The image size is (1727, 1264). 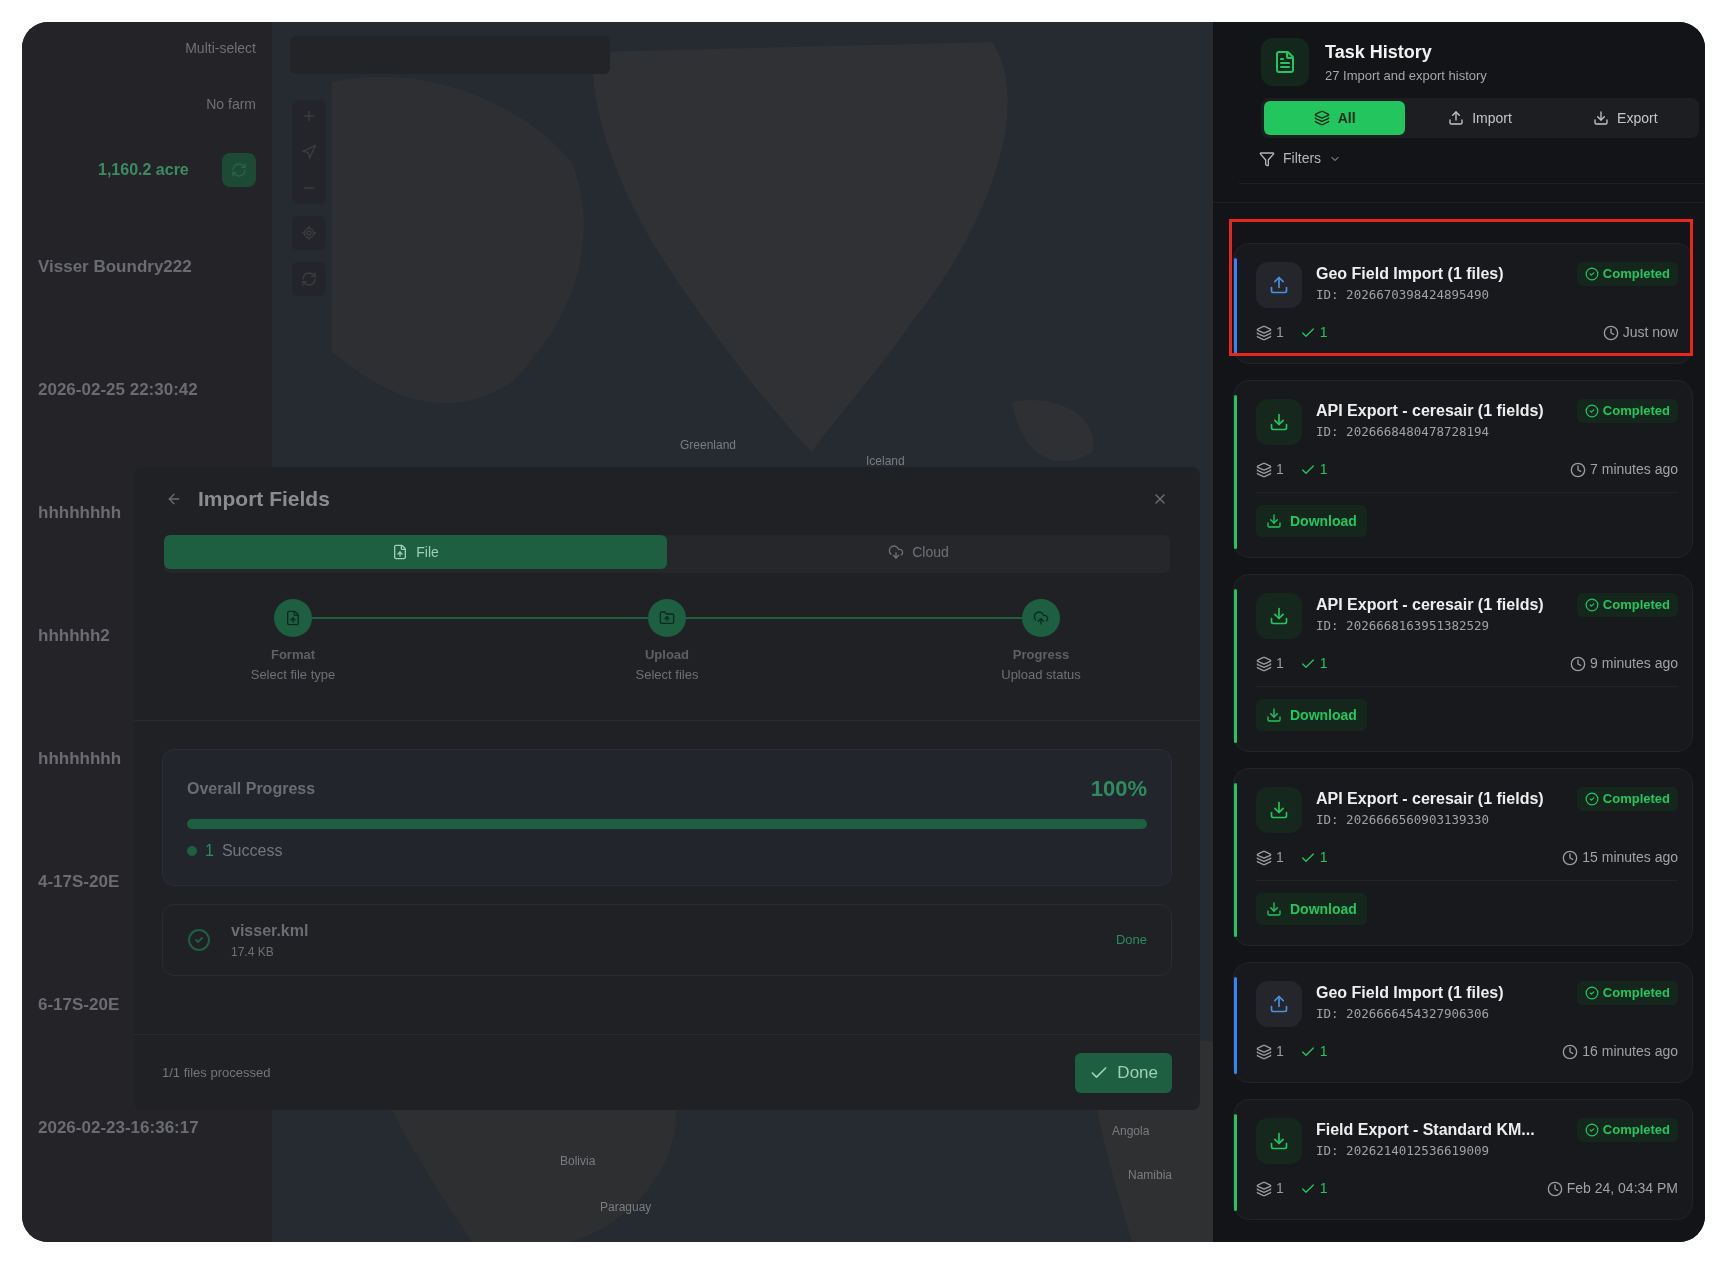 What do you see at coordinates (1463, 469) in the screenshot?
I see `task-card: API Export - ceresair (1 fields) ID: 2026668480478728194 Completed 1 1 7 minutes ago Download` at bounding box center [1463, 469].